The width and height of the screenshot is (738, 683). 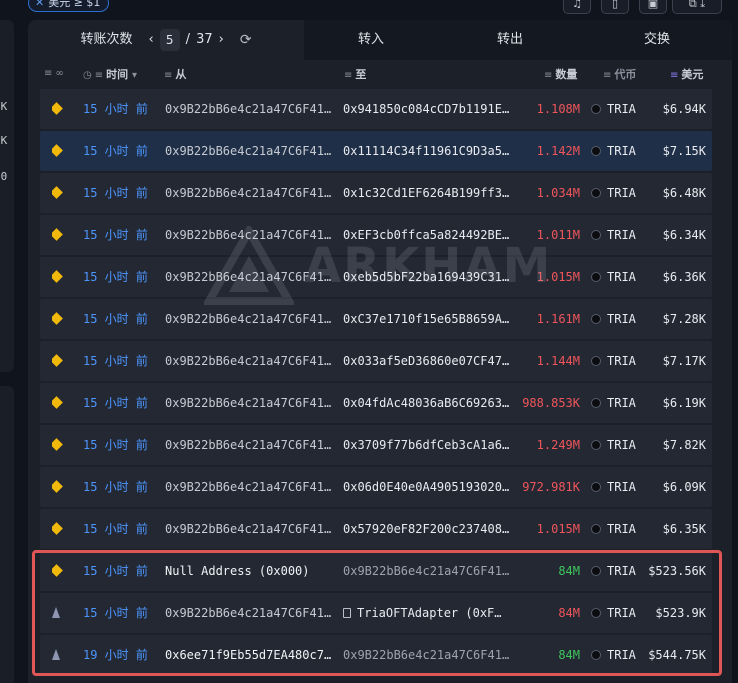 What do you see at coordinates (69, 6) in the screenshot?
I see `usd-filter-chip: ✕ 美元 ≥ $1` at bounding box center [69, 6].